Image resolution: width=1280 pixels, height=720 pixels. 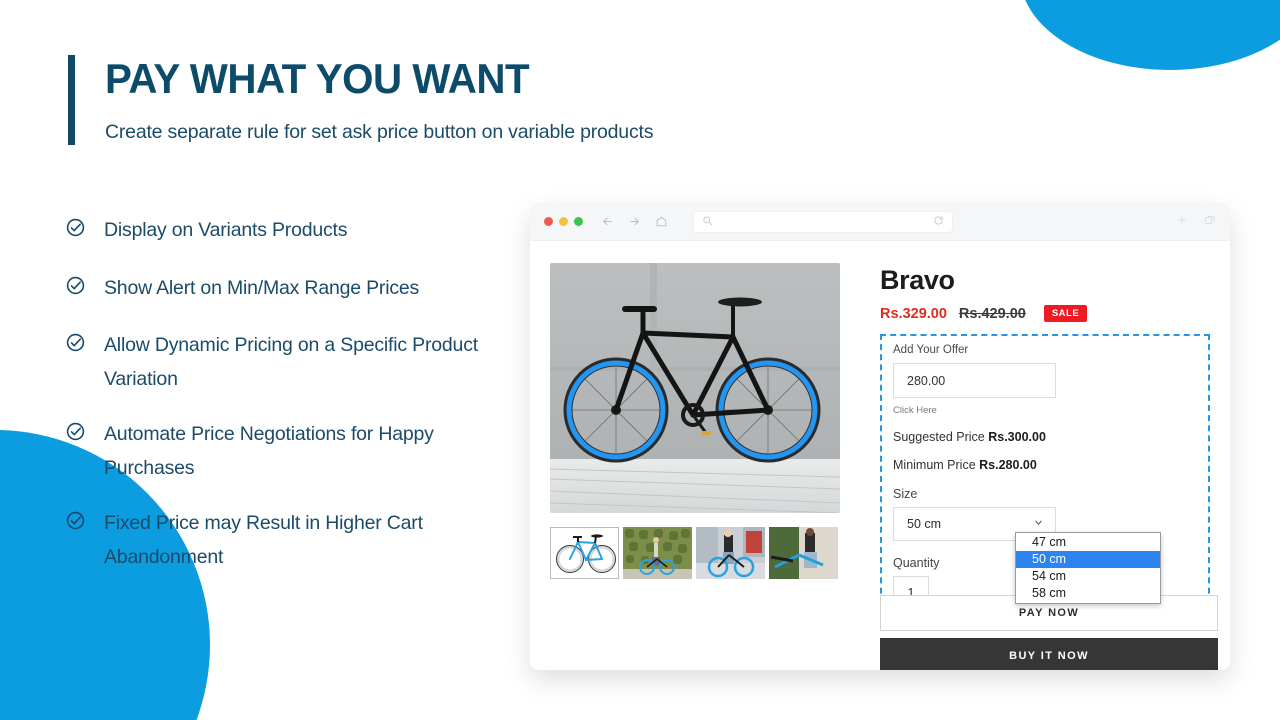 I want to click on buy-it-now-button: BUY IT NOW, so click(x=1049, y=654).